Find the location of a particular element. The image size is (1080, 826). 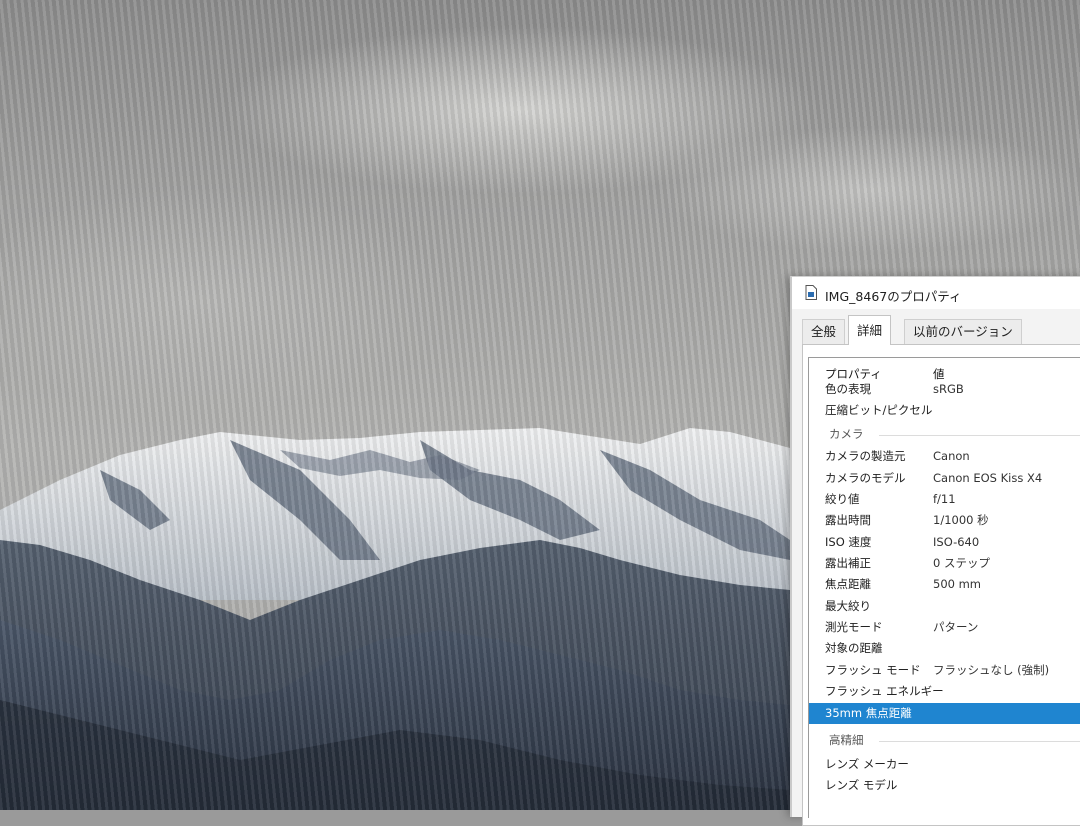

list-item: カメラの製造元 Canon is located at coordinates (944, 456).